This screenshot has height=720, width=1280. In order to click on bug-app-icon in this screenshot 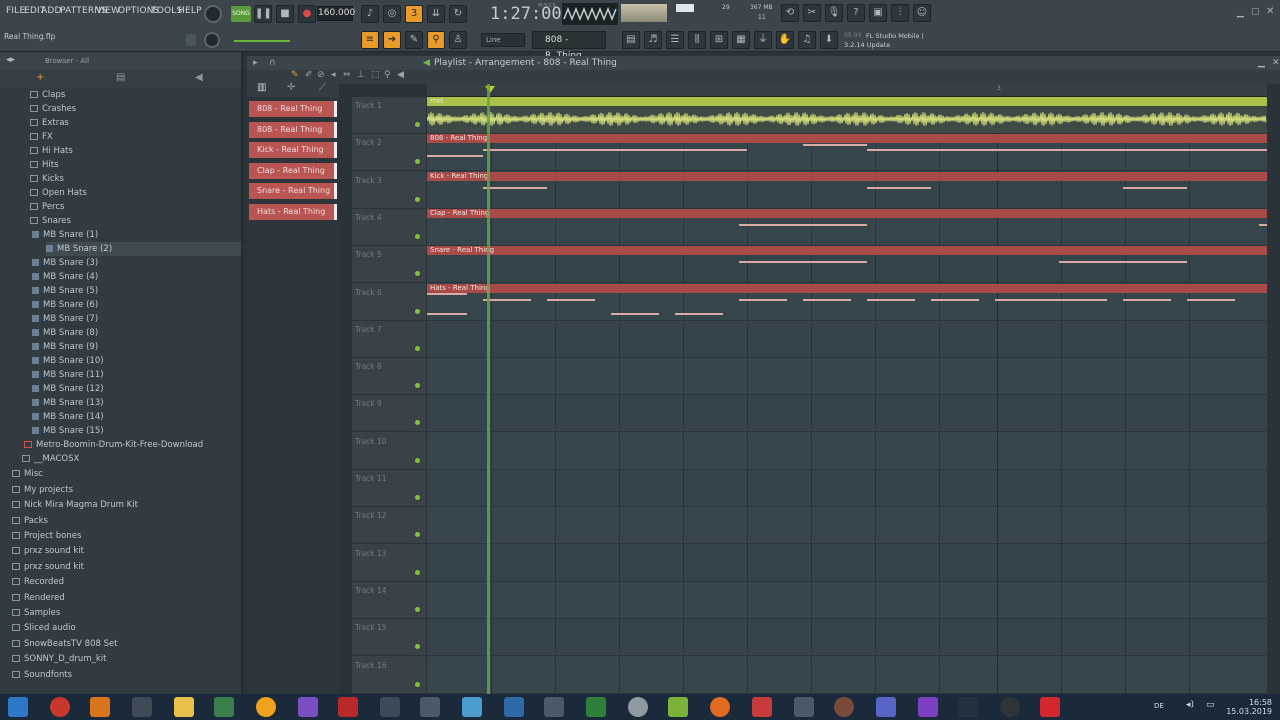, I will do `click(390, 707)`.